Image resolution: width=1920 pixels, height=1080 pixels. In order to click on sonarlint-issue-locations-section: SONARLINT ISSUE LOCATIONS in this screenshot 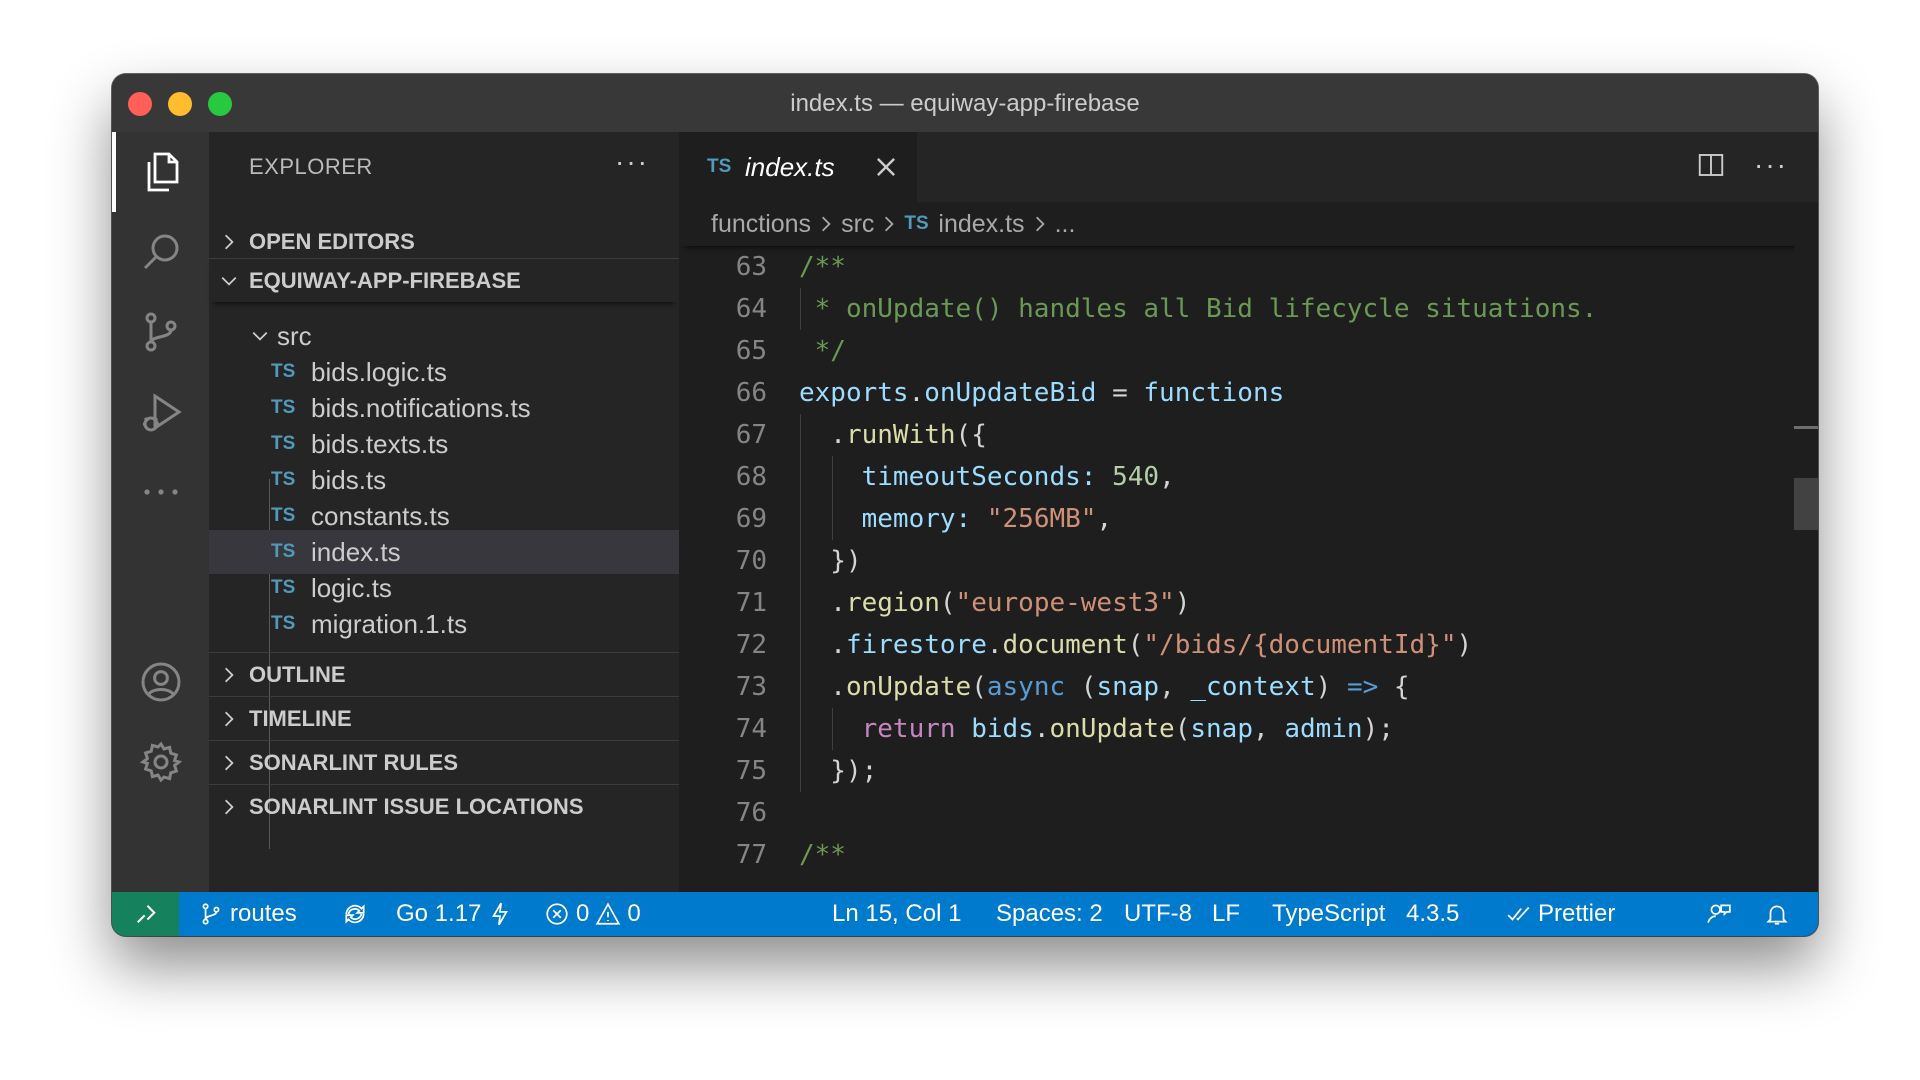, I will do `click(444, 806)`.